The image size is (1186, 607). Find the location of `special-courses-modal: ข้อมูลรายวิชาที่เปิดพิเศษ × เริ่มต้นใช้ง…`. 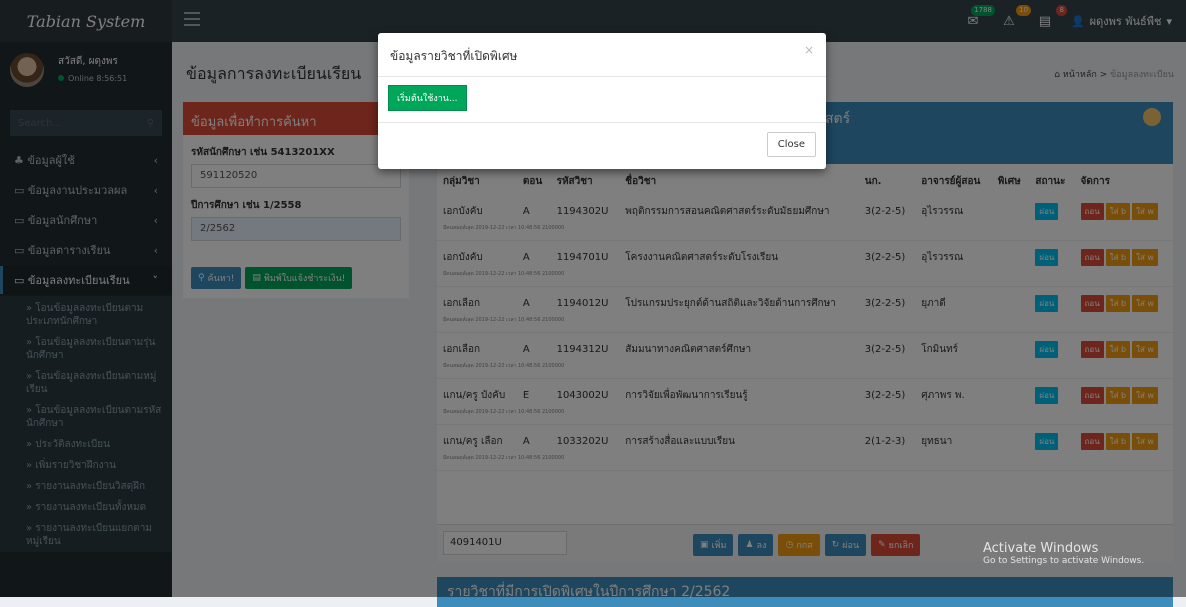

special-courses-modal: ข้อมูลรายวิชาที่เปิดพิเศษ × เริ่มต้นใช้ง… is located at coordinates (602, 101).